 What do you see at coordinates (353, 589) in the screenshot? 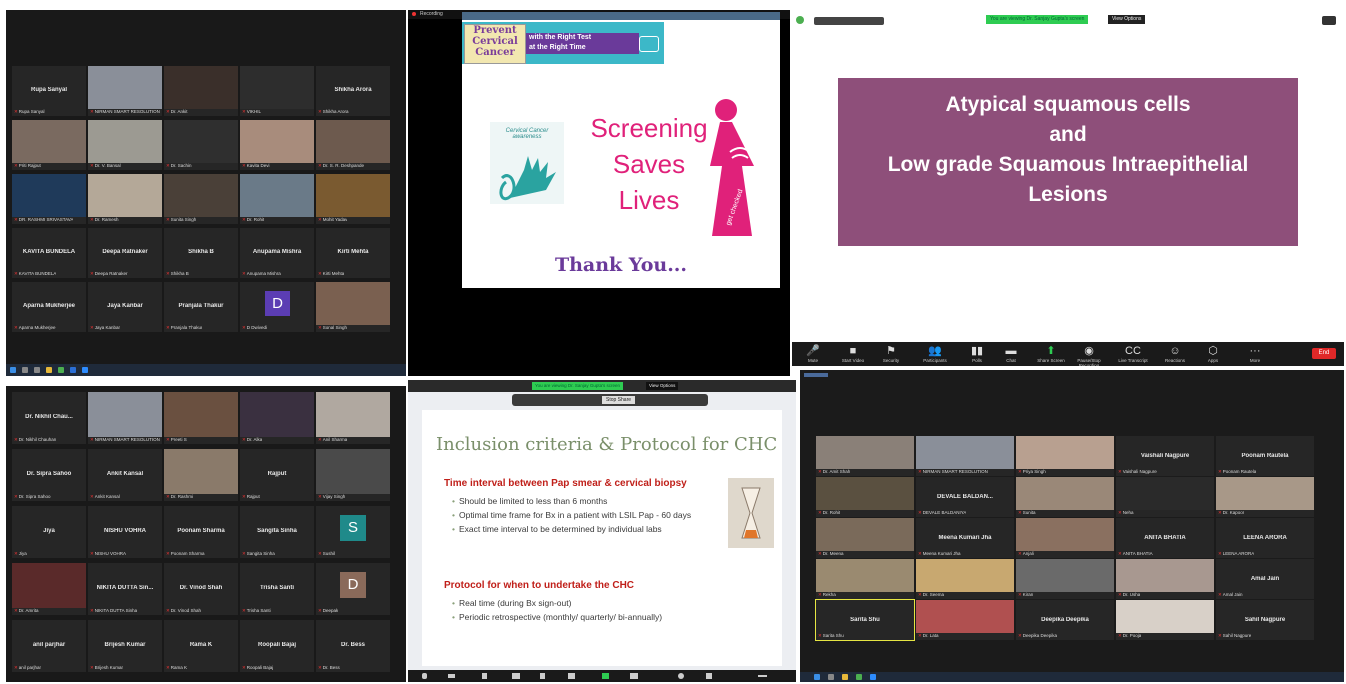
I see `participant-tile: D ✕Deepak` at bounding box center [353, 589].